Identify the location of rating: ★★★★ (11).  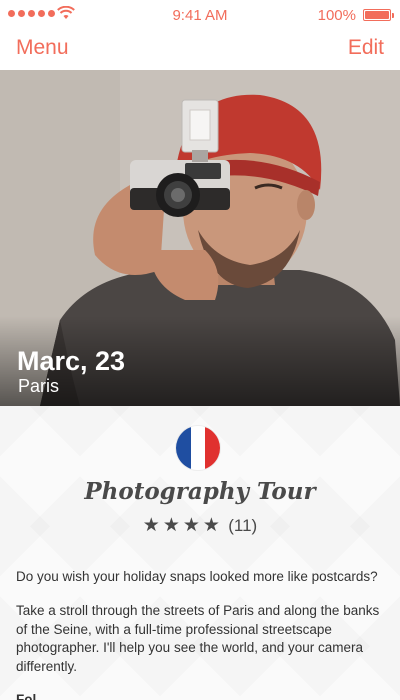
(200, 525).